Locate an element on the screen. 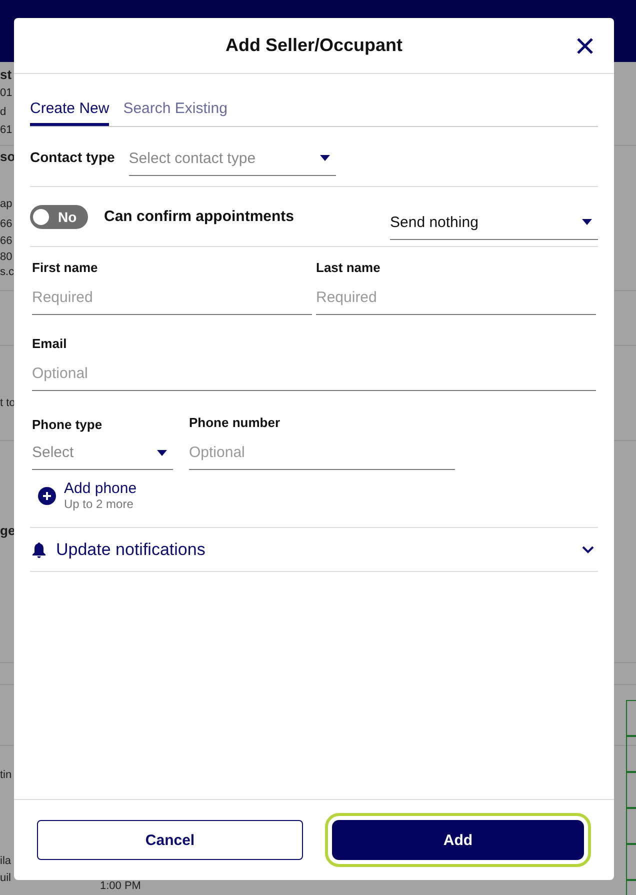 This screenshot has width=636, height=895. field-label: First name is located at coordinates (65, 267).